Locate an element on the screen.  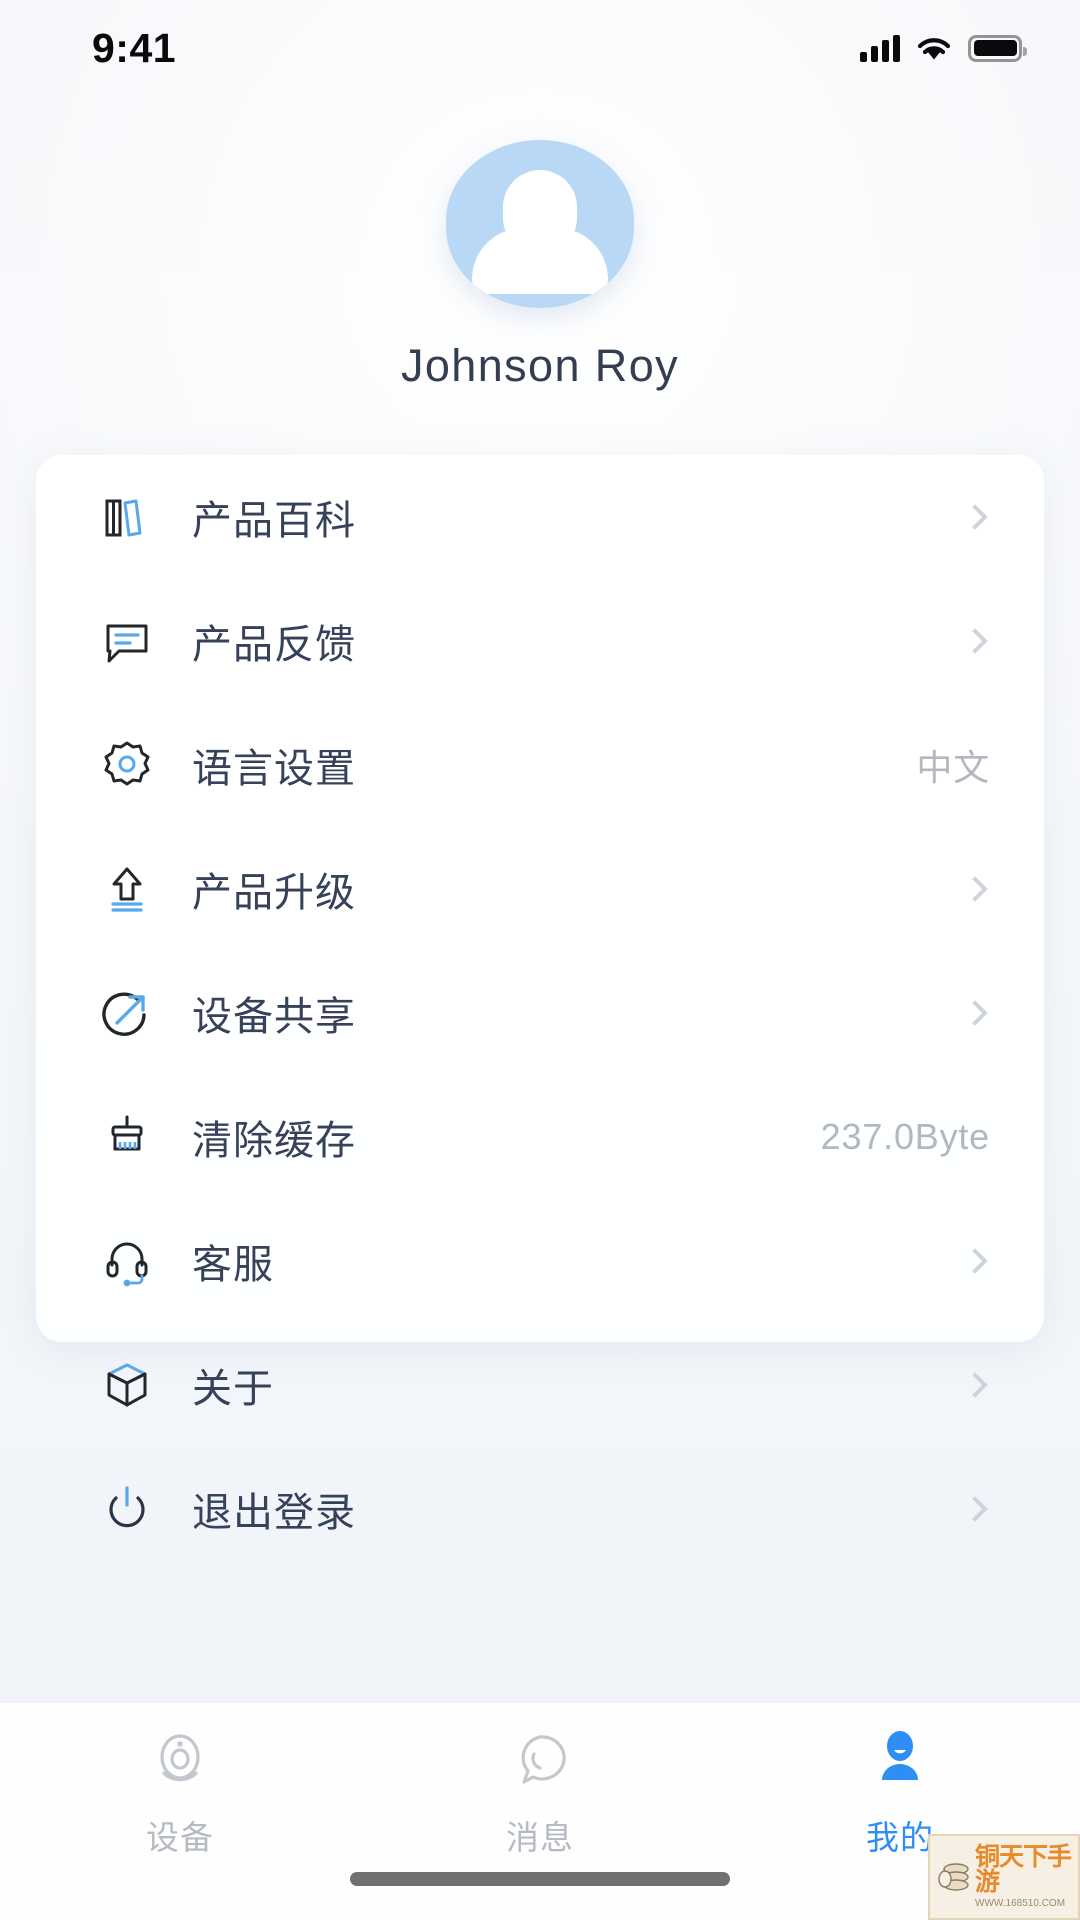
tab-messages: 消息 is located at coordinates (540, 1792).